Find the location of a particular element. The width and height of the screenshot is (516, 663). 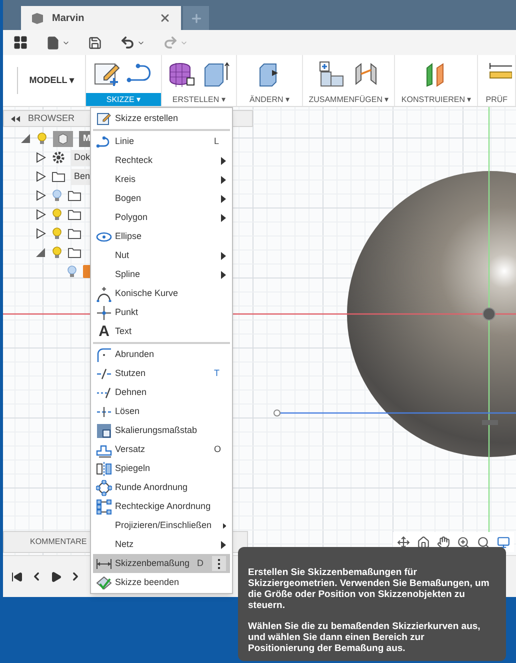

menu-item: Versatz O is located at coordinates (161, 449).